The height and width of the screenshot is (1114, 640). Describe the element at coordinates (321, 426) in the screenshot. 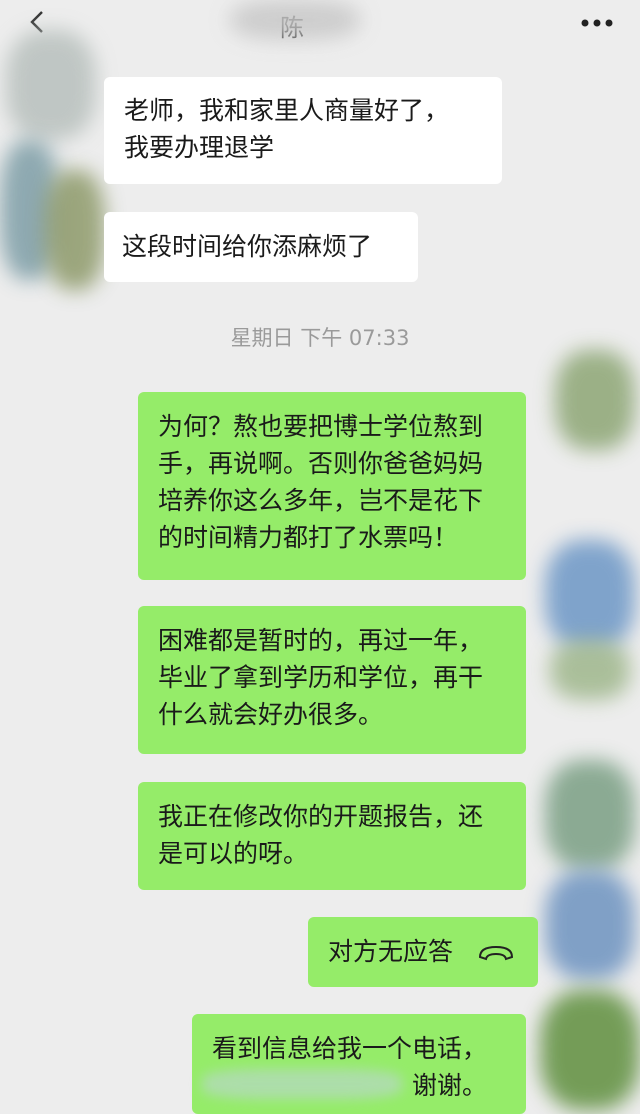

I see `message-text: 为何？熬也要把博士学位熬到` at that location.